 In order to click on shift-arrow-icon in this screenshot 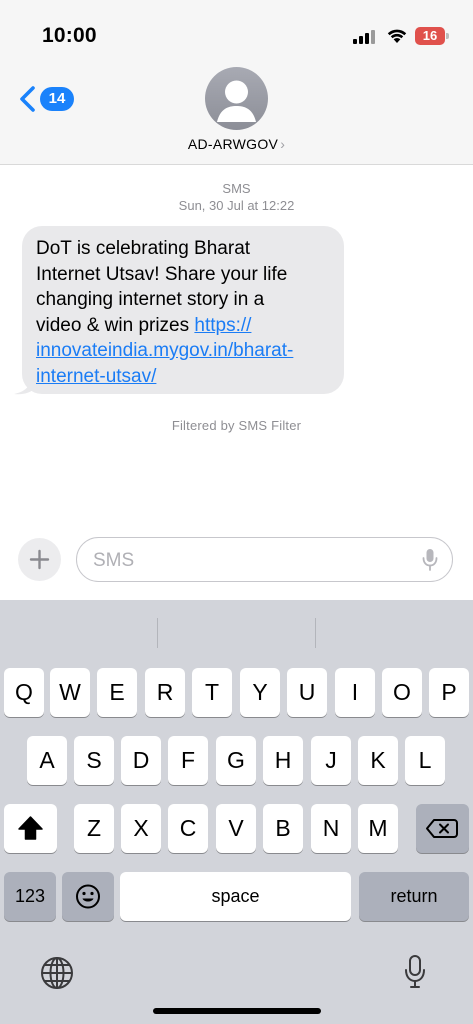, I will do `click(30, 828)`.